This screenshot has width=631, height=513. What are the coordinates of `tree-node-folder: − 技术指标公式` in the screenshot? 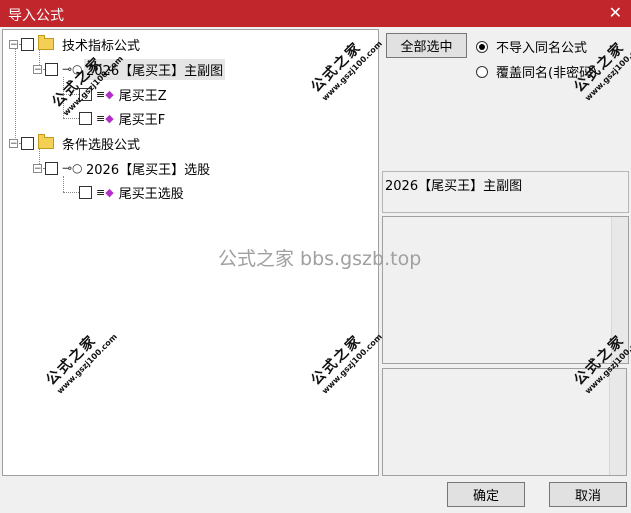 It's located at (75, 44).